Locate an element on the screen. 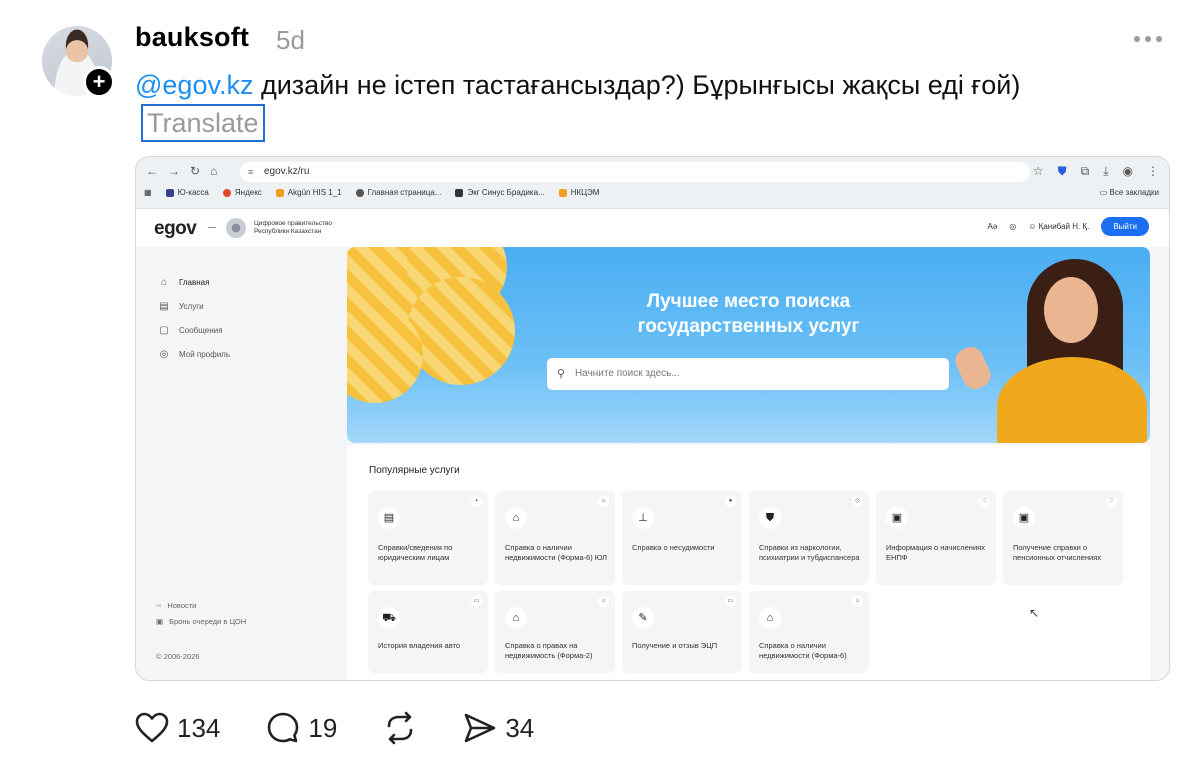  star-icon: ☆ is located at coordinates (1038, 171).